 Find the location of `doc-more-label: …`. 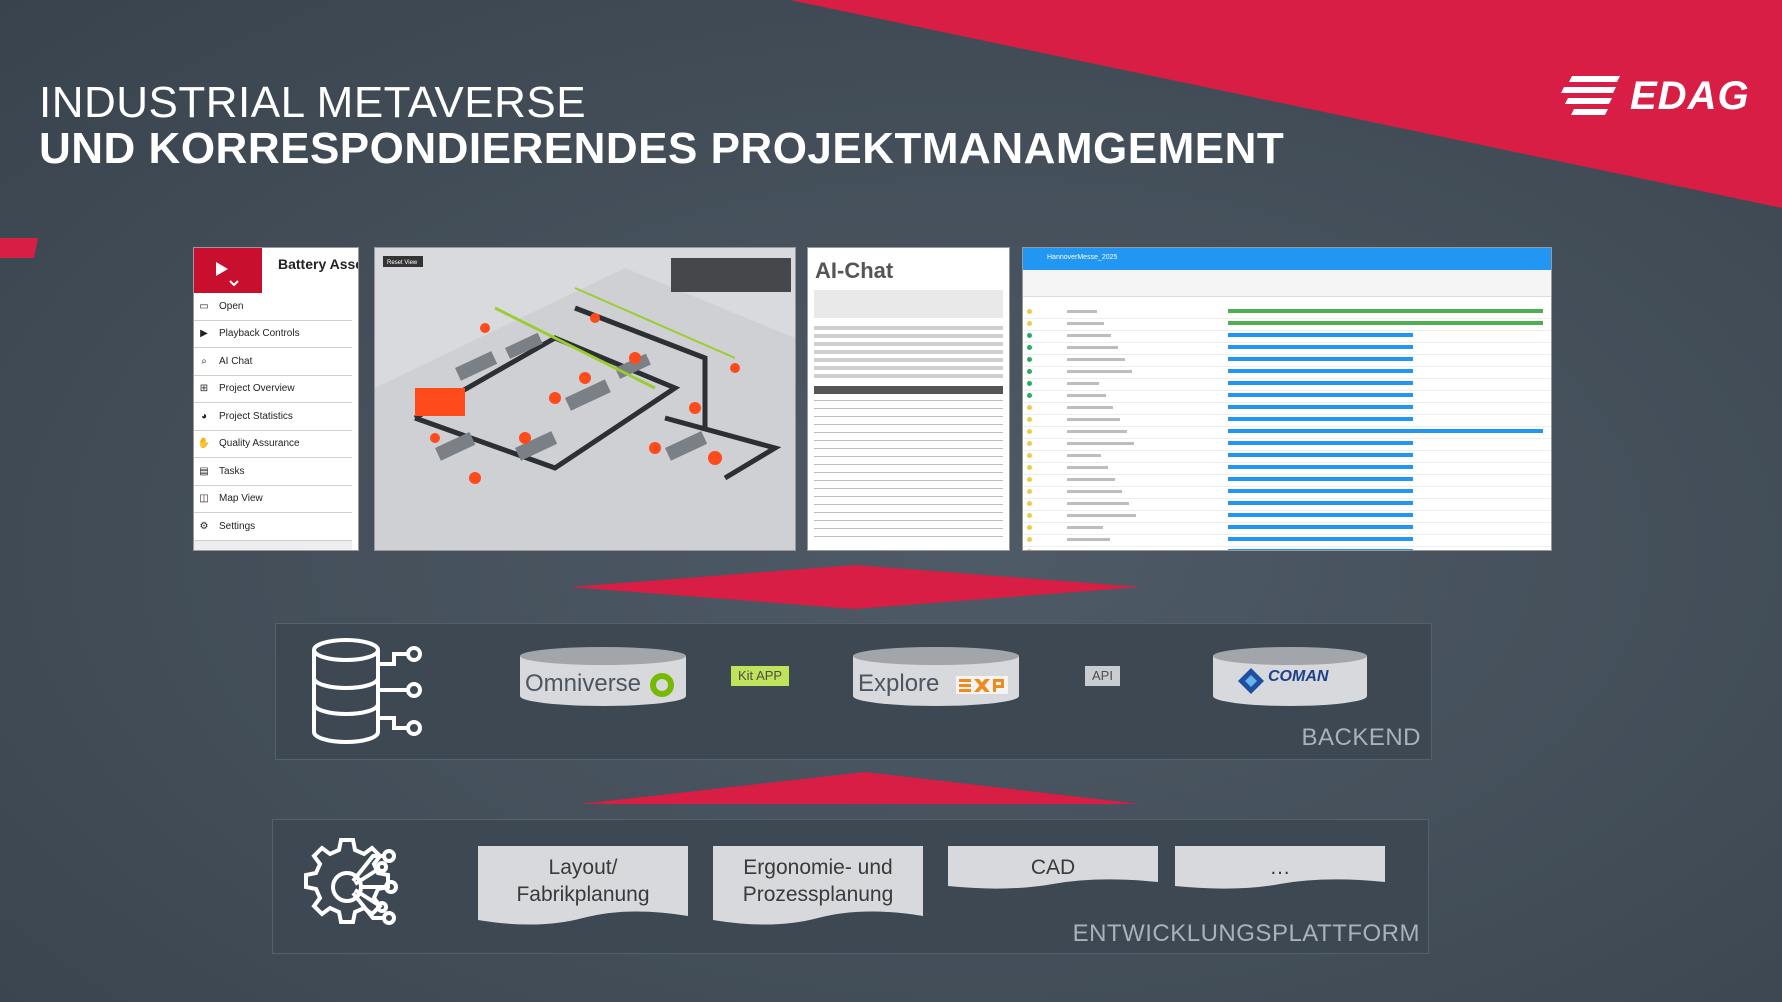

doc-more-label: … is located at coordinates (1280, 867).